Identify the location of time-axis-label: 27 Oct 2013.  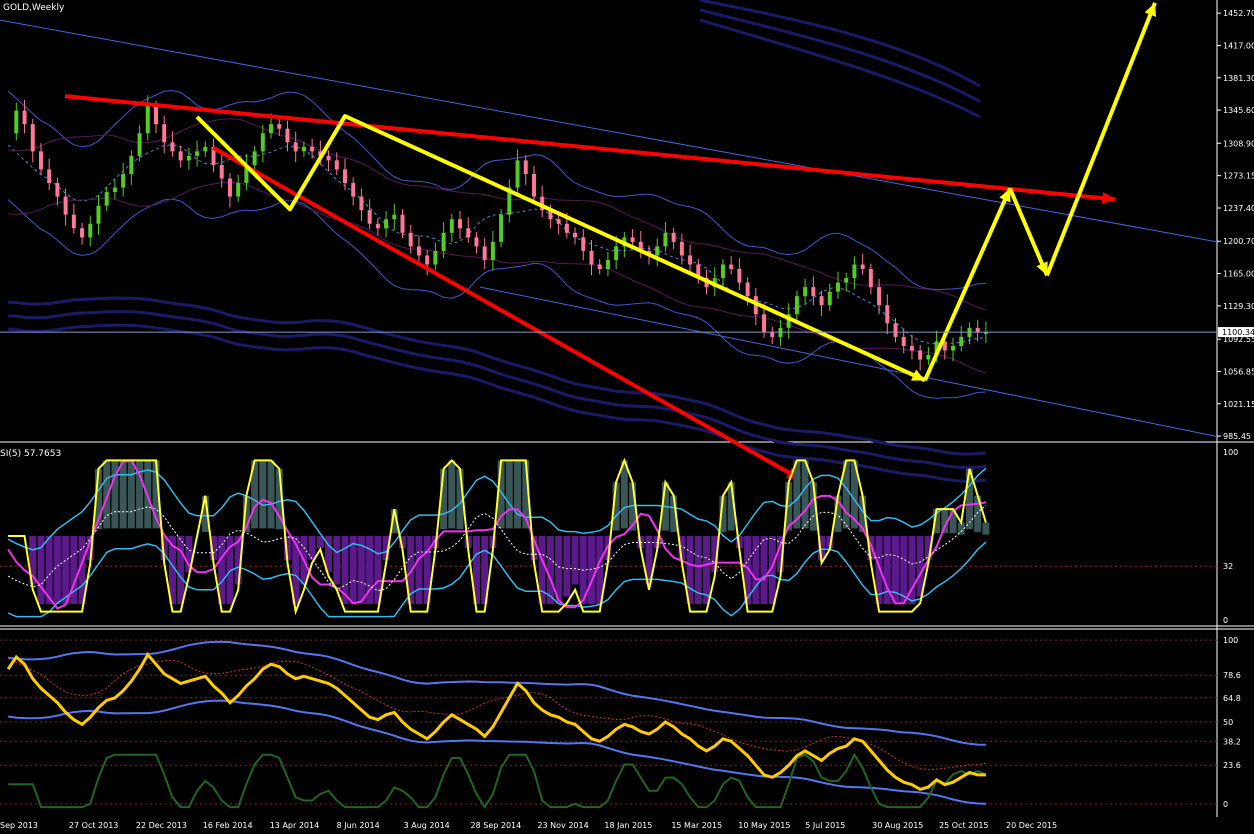
(93, 825).